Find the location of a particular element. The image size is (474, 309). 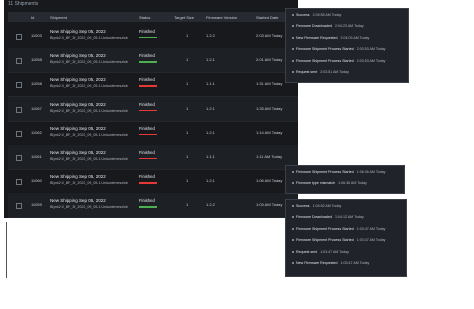

event-item: Success 1:04:52 AM Today is located at coordinates (316, 206).